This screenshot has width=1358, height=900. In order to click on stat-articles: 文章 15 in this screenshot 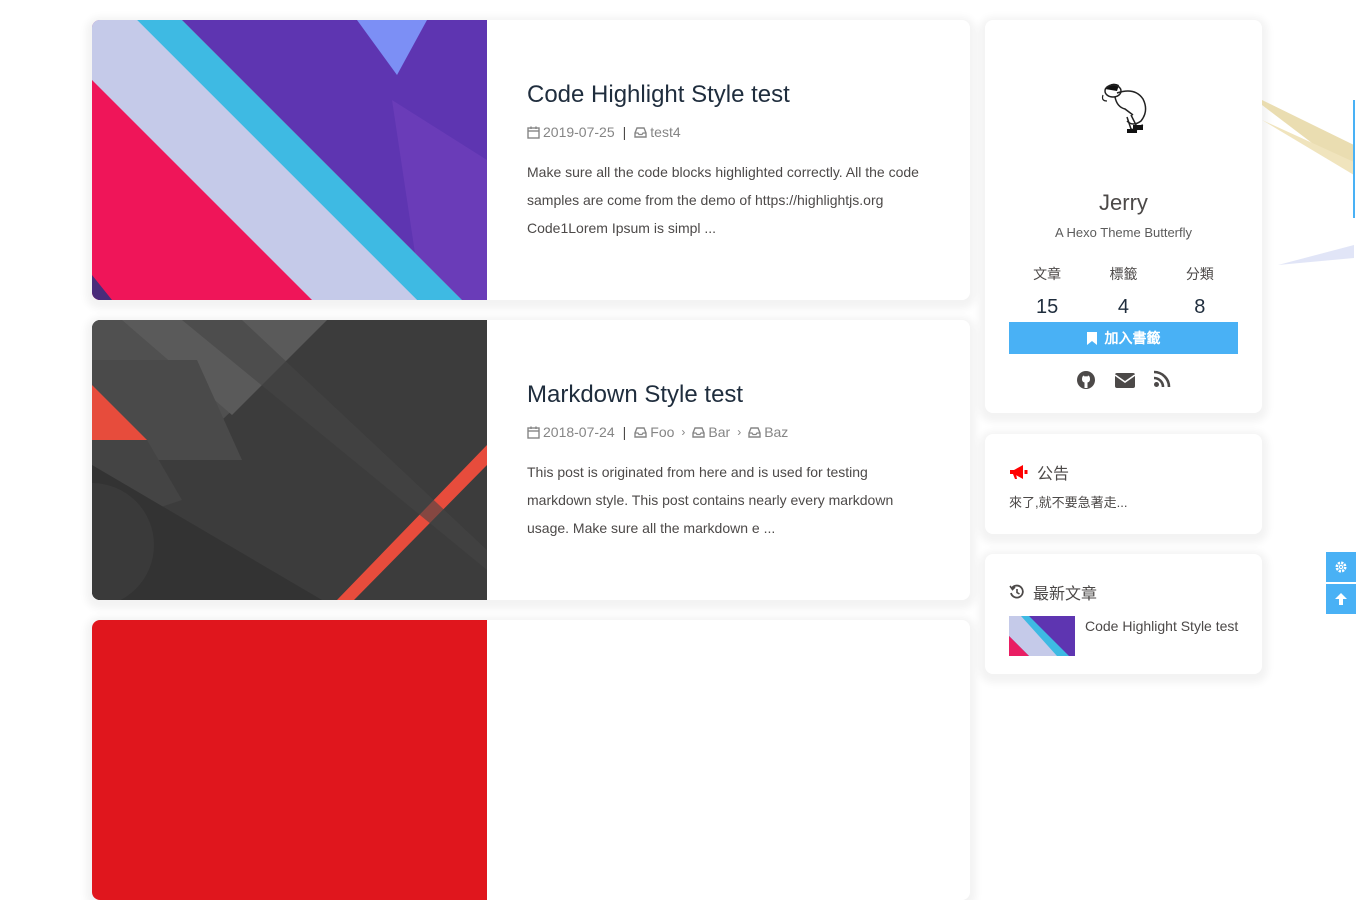, I will do `click(1047, 291)`.